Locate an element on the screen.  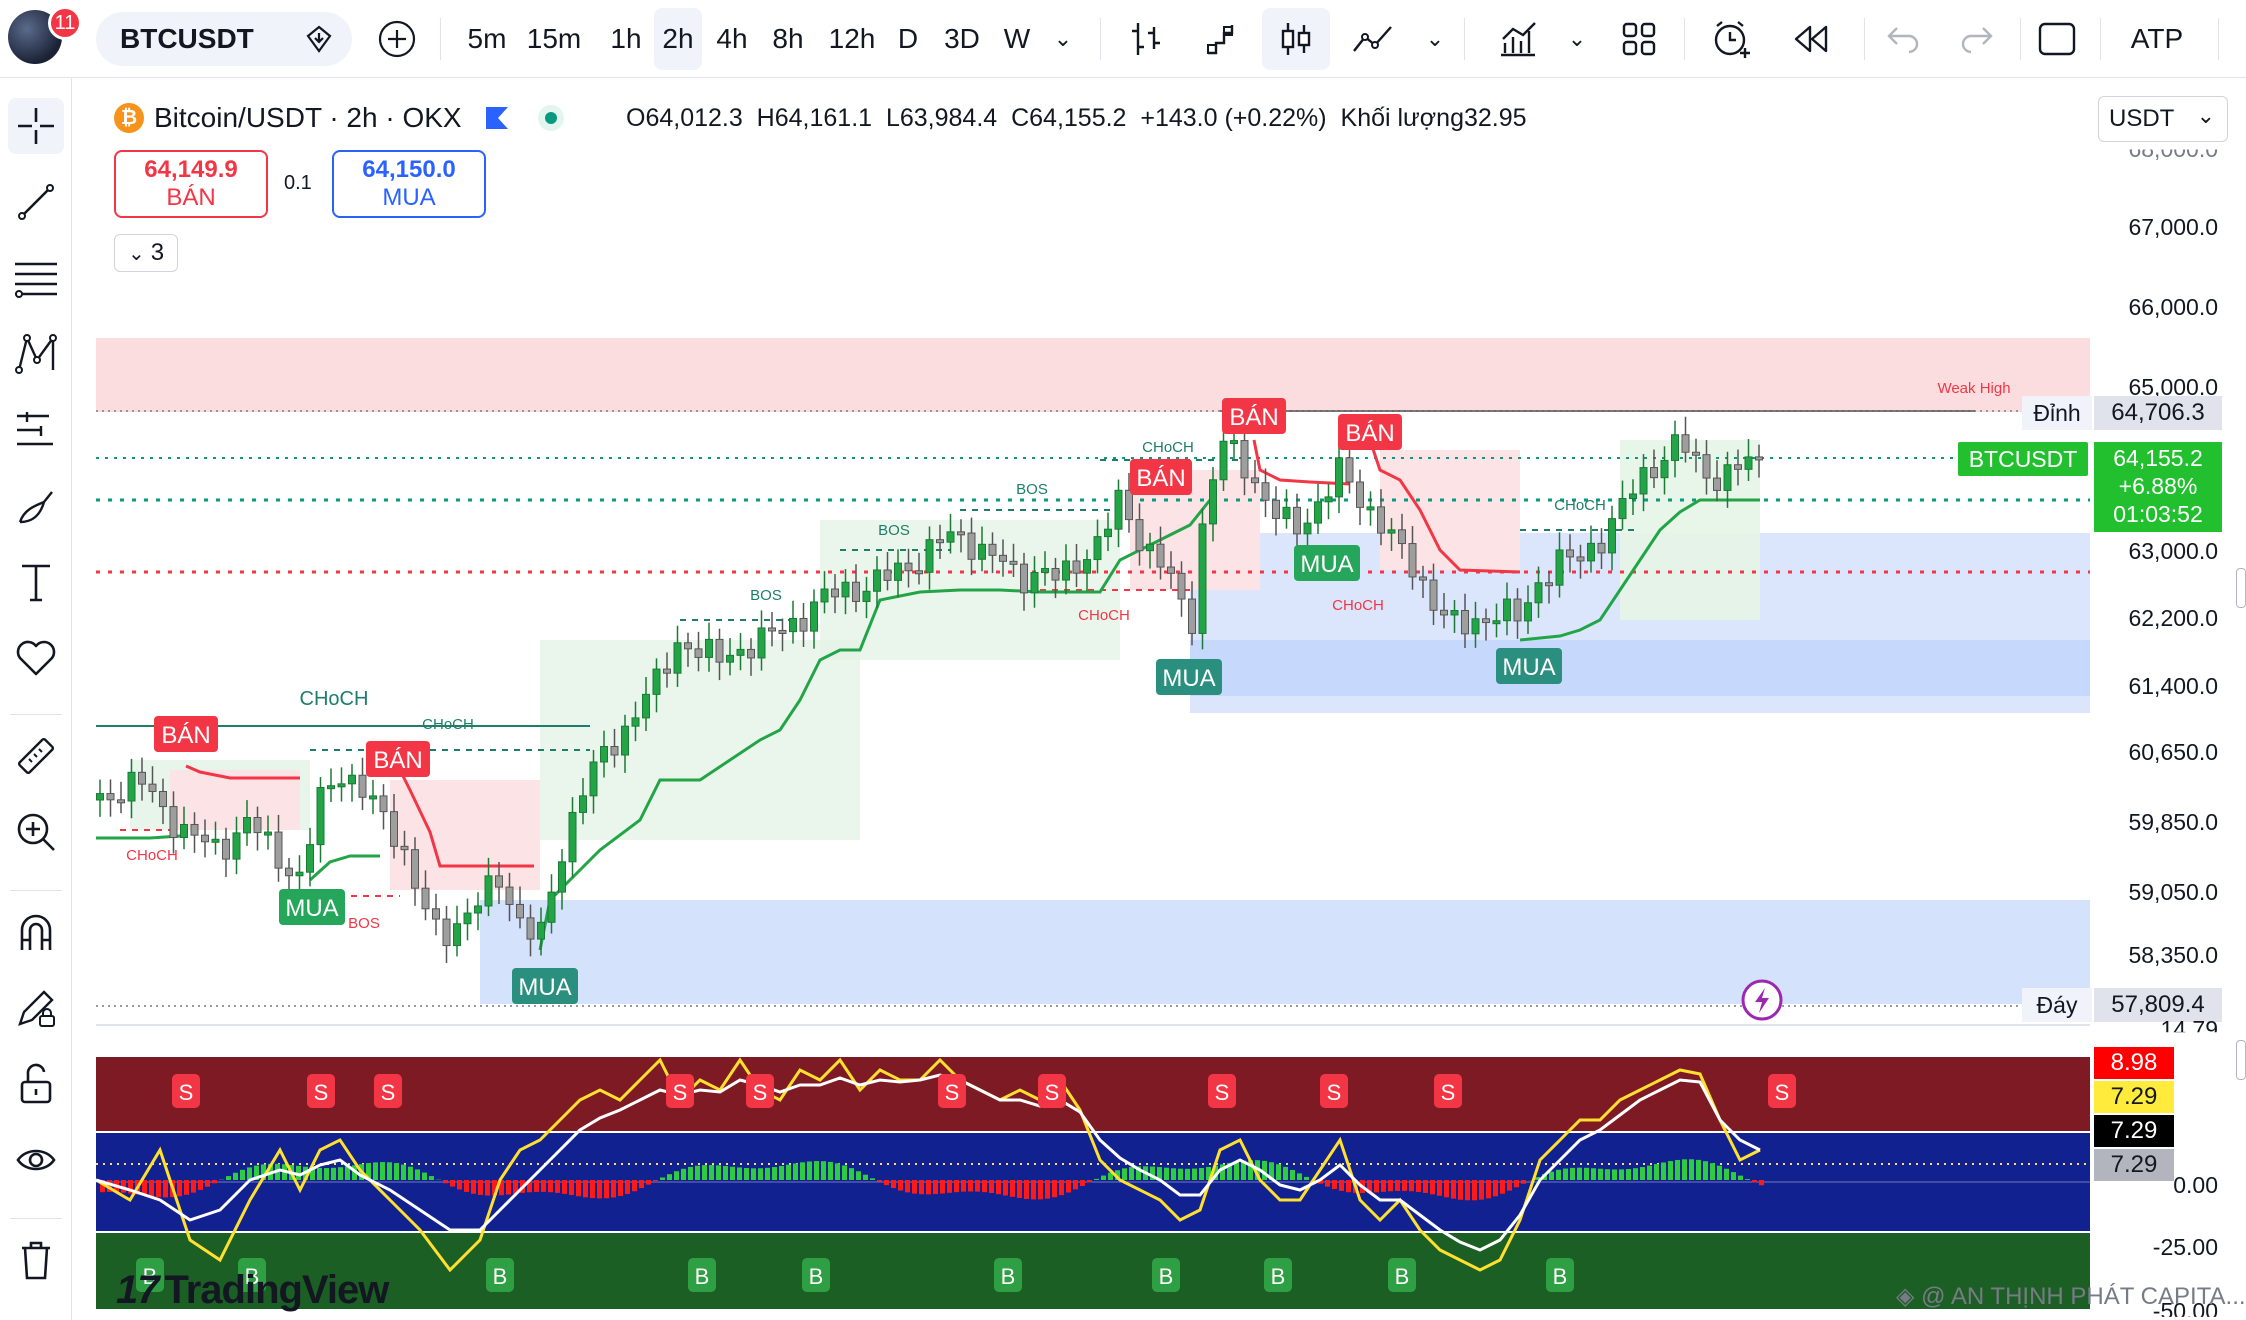
fib-tool is located at coordinates (36, 278).